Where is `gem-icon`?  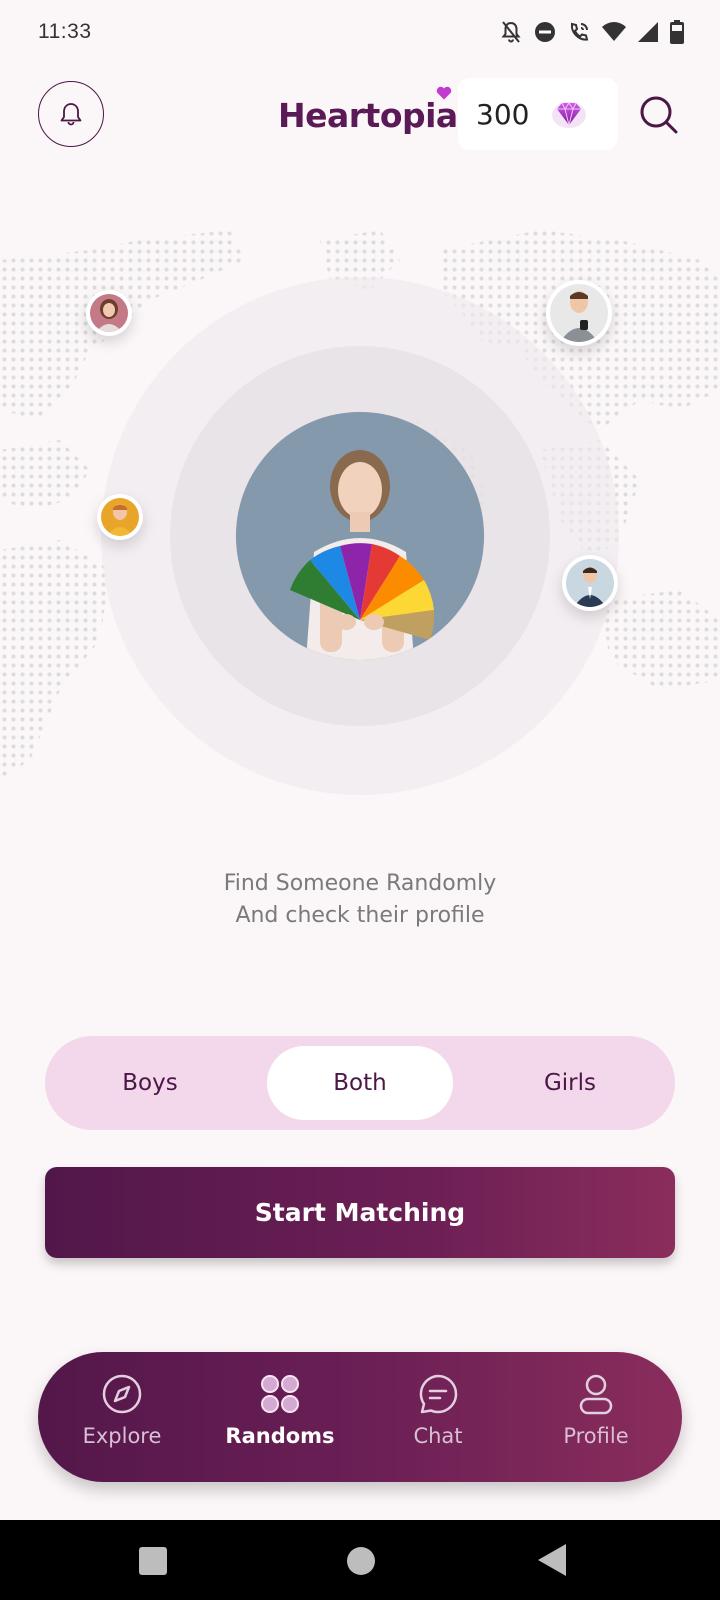 gem-icon is located at coordinates (569, 115).